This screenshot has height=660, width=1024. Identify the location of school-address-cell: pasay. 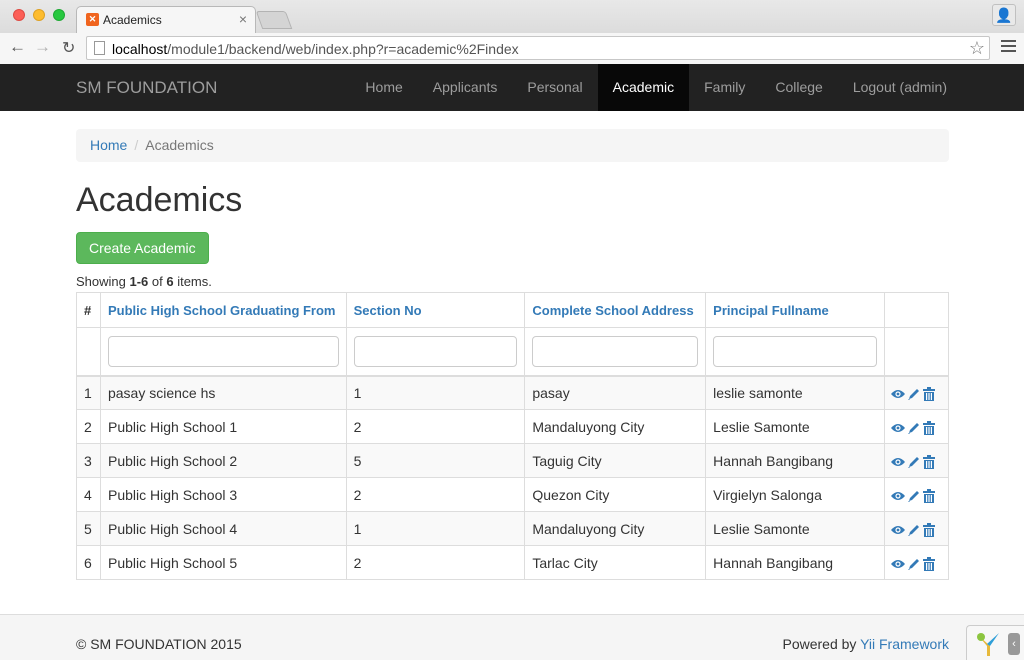
(615, 392).